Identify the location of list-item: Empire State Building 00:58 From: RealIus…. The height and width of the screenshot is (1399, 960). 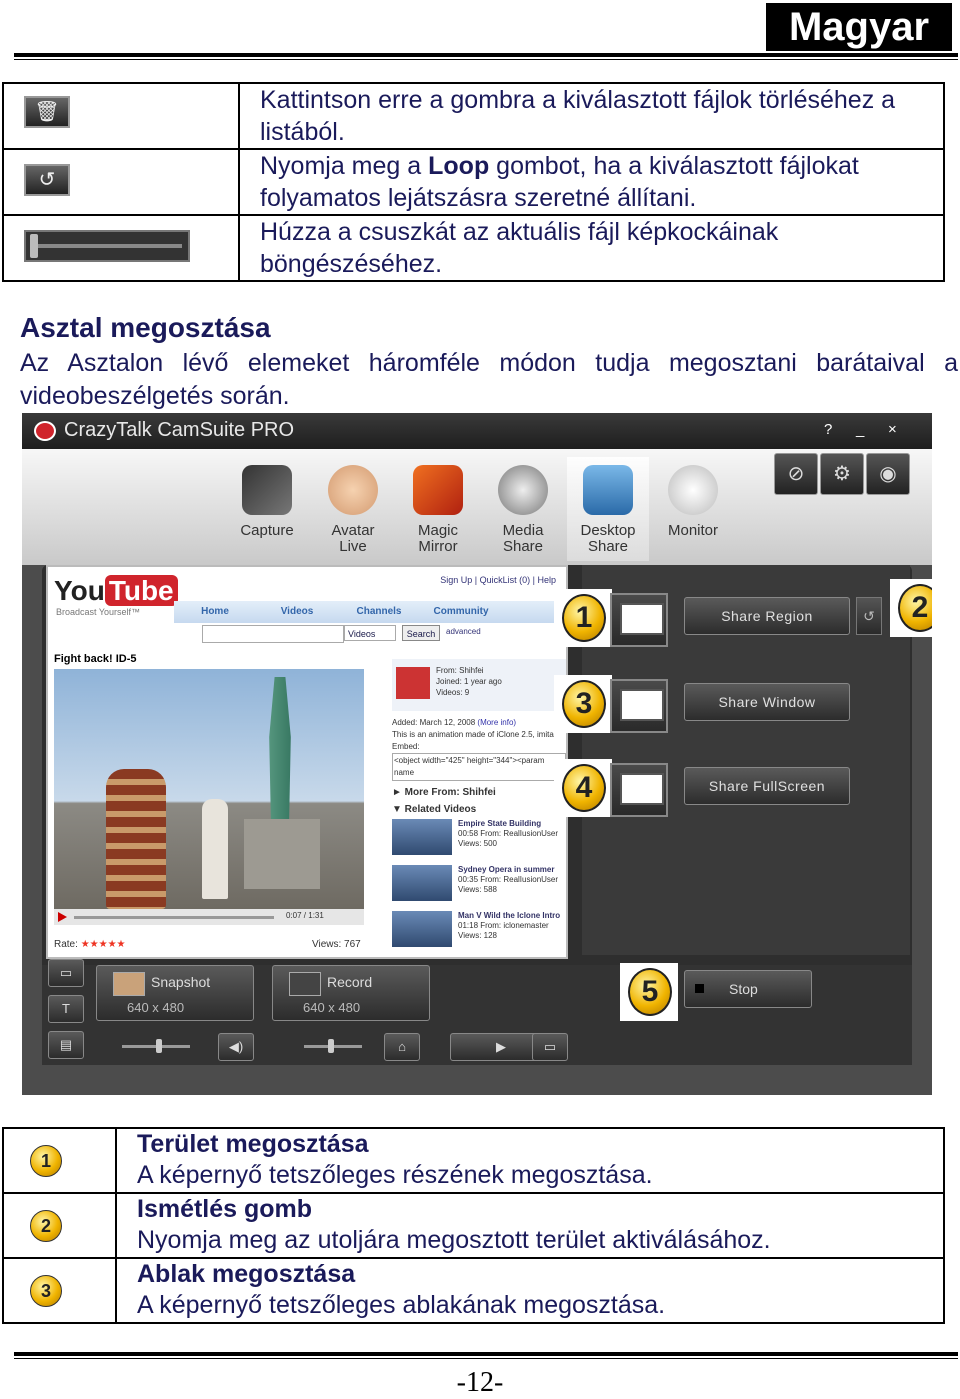
(479, 840).